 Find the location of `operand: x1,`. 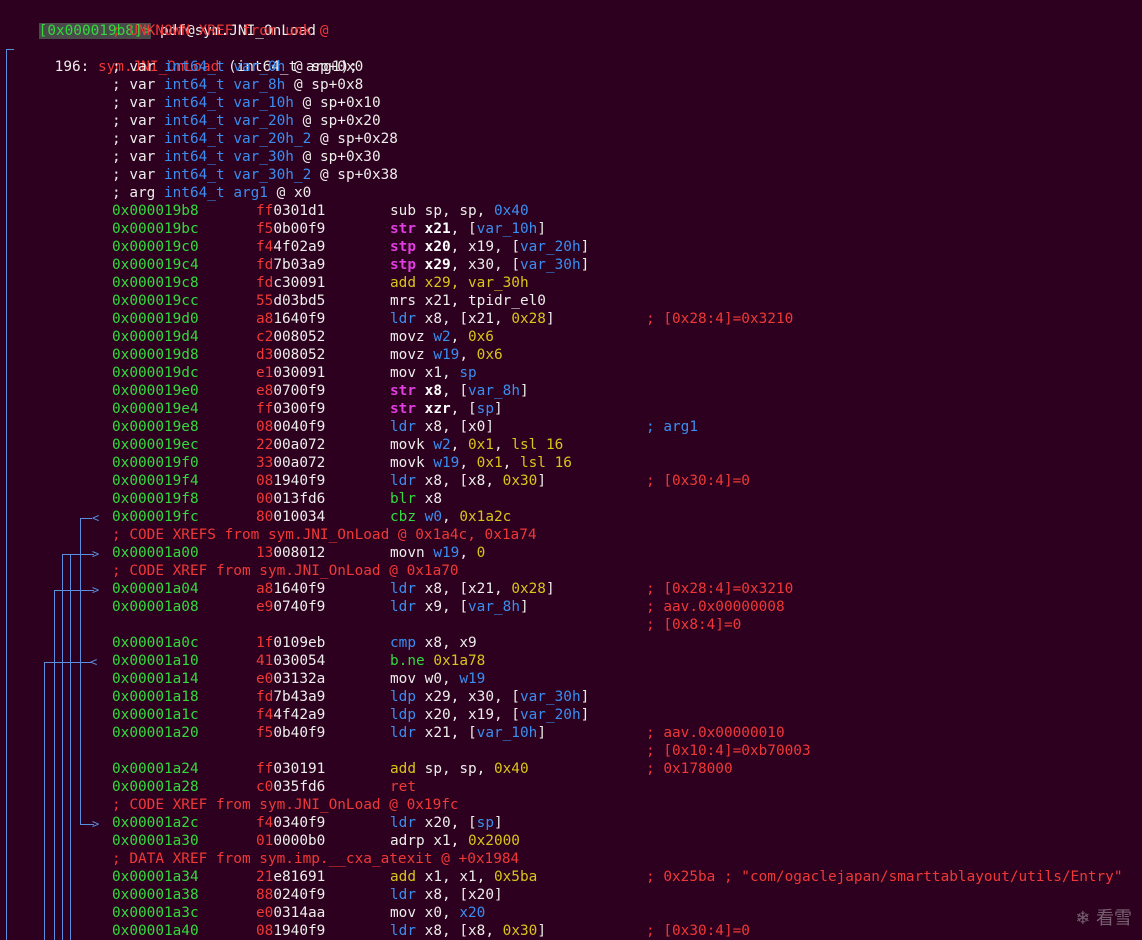

operand: x1, is located at coordinates (442, 373).